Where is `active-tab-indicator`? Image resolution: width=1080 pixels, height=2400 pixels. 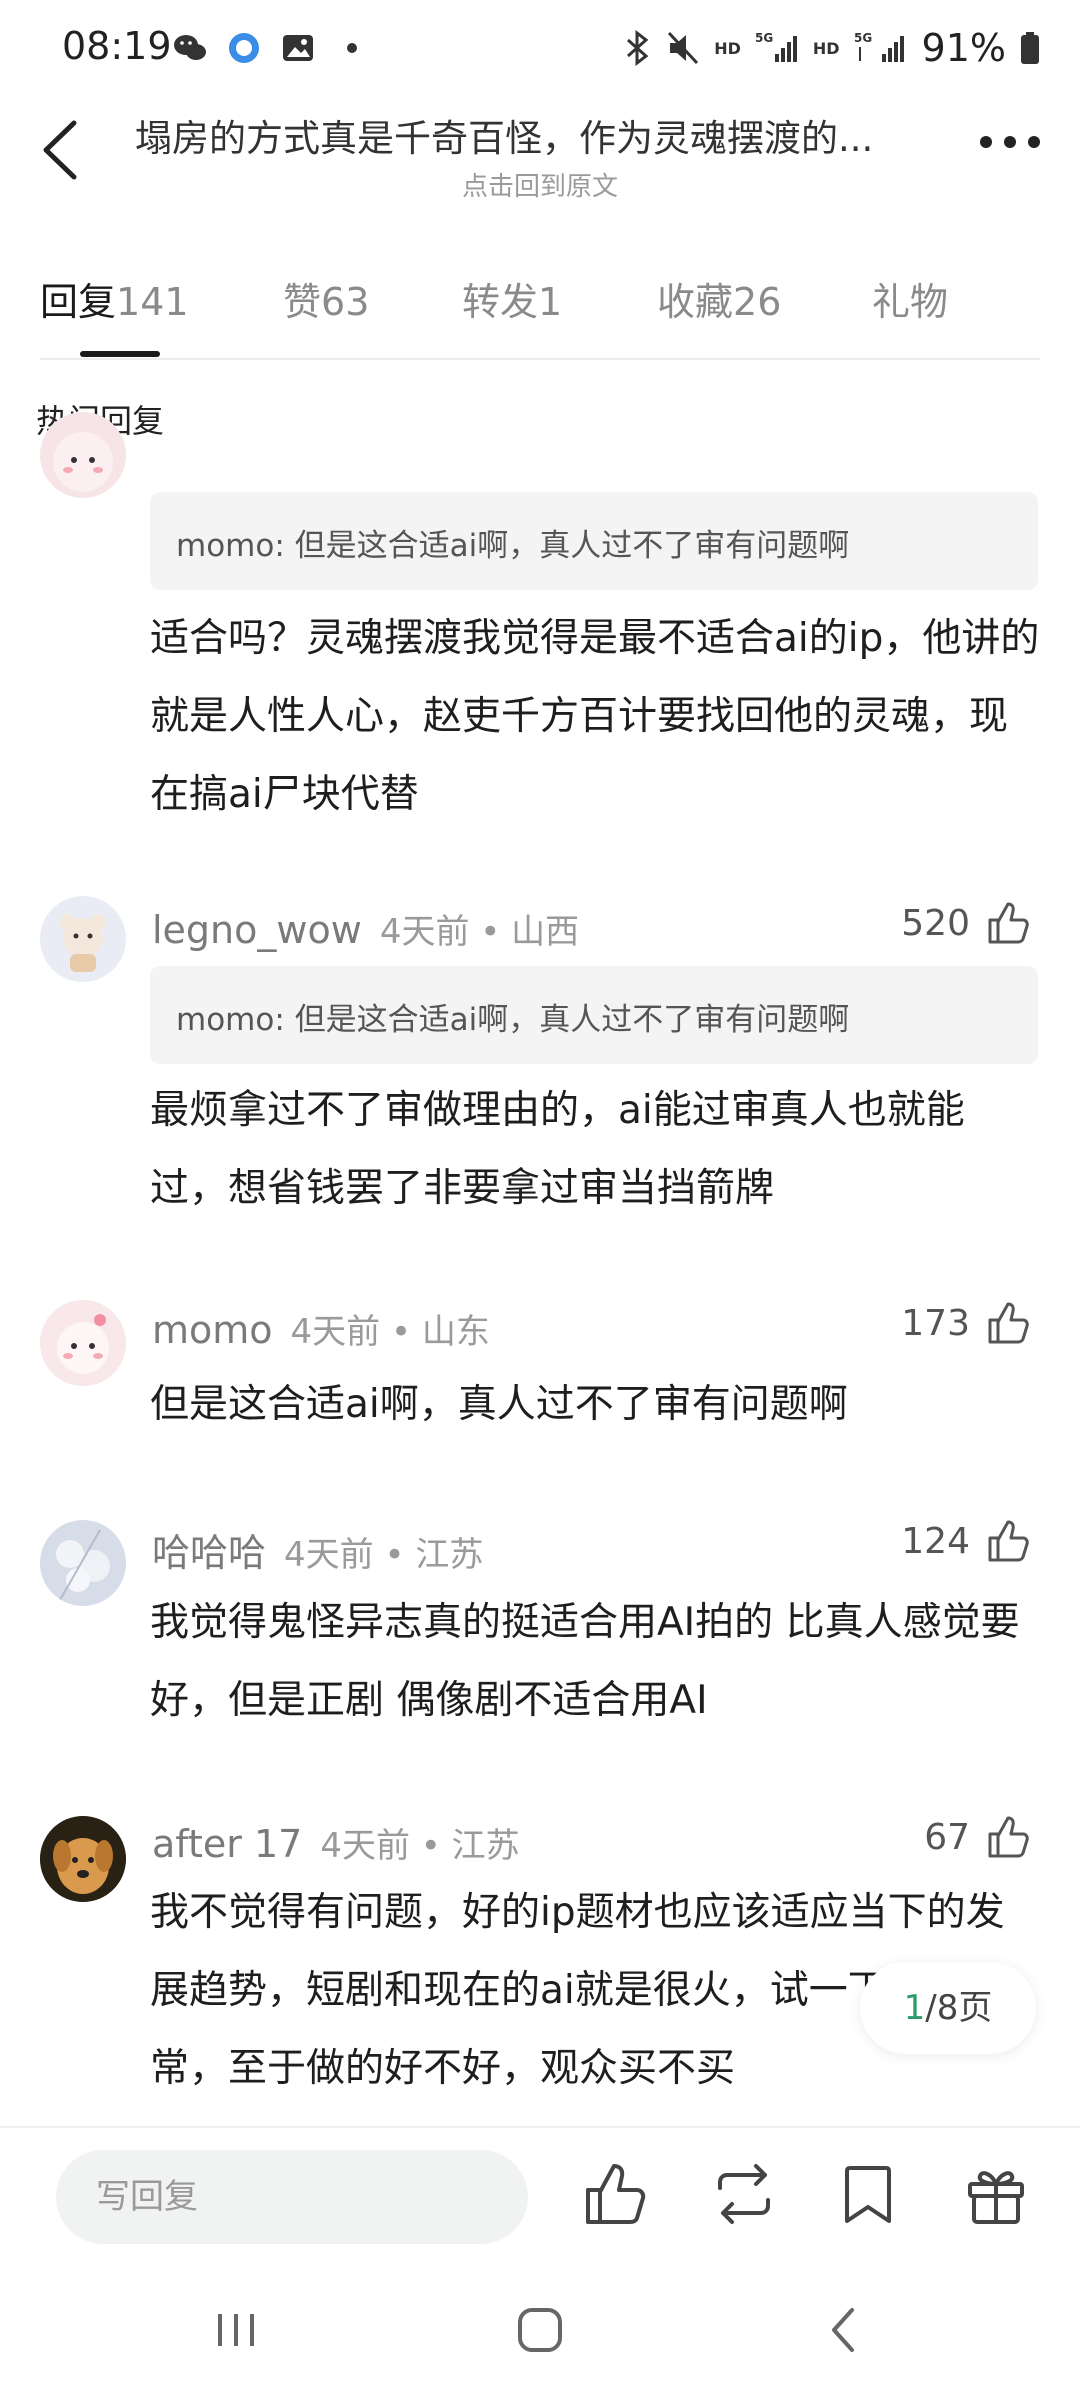 active-tab-indicator is located at coordinates (120, 354).